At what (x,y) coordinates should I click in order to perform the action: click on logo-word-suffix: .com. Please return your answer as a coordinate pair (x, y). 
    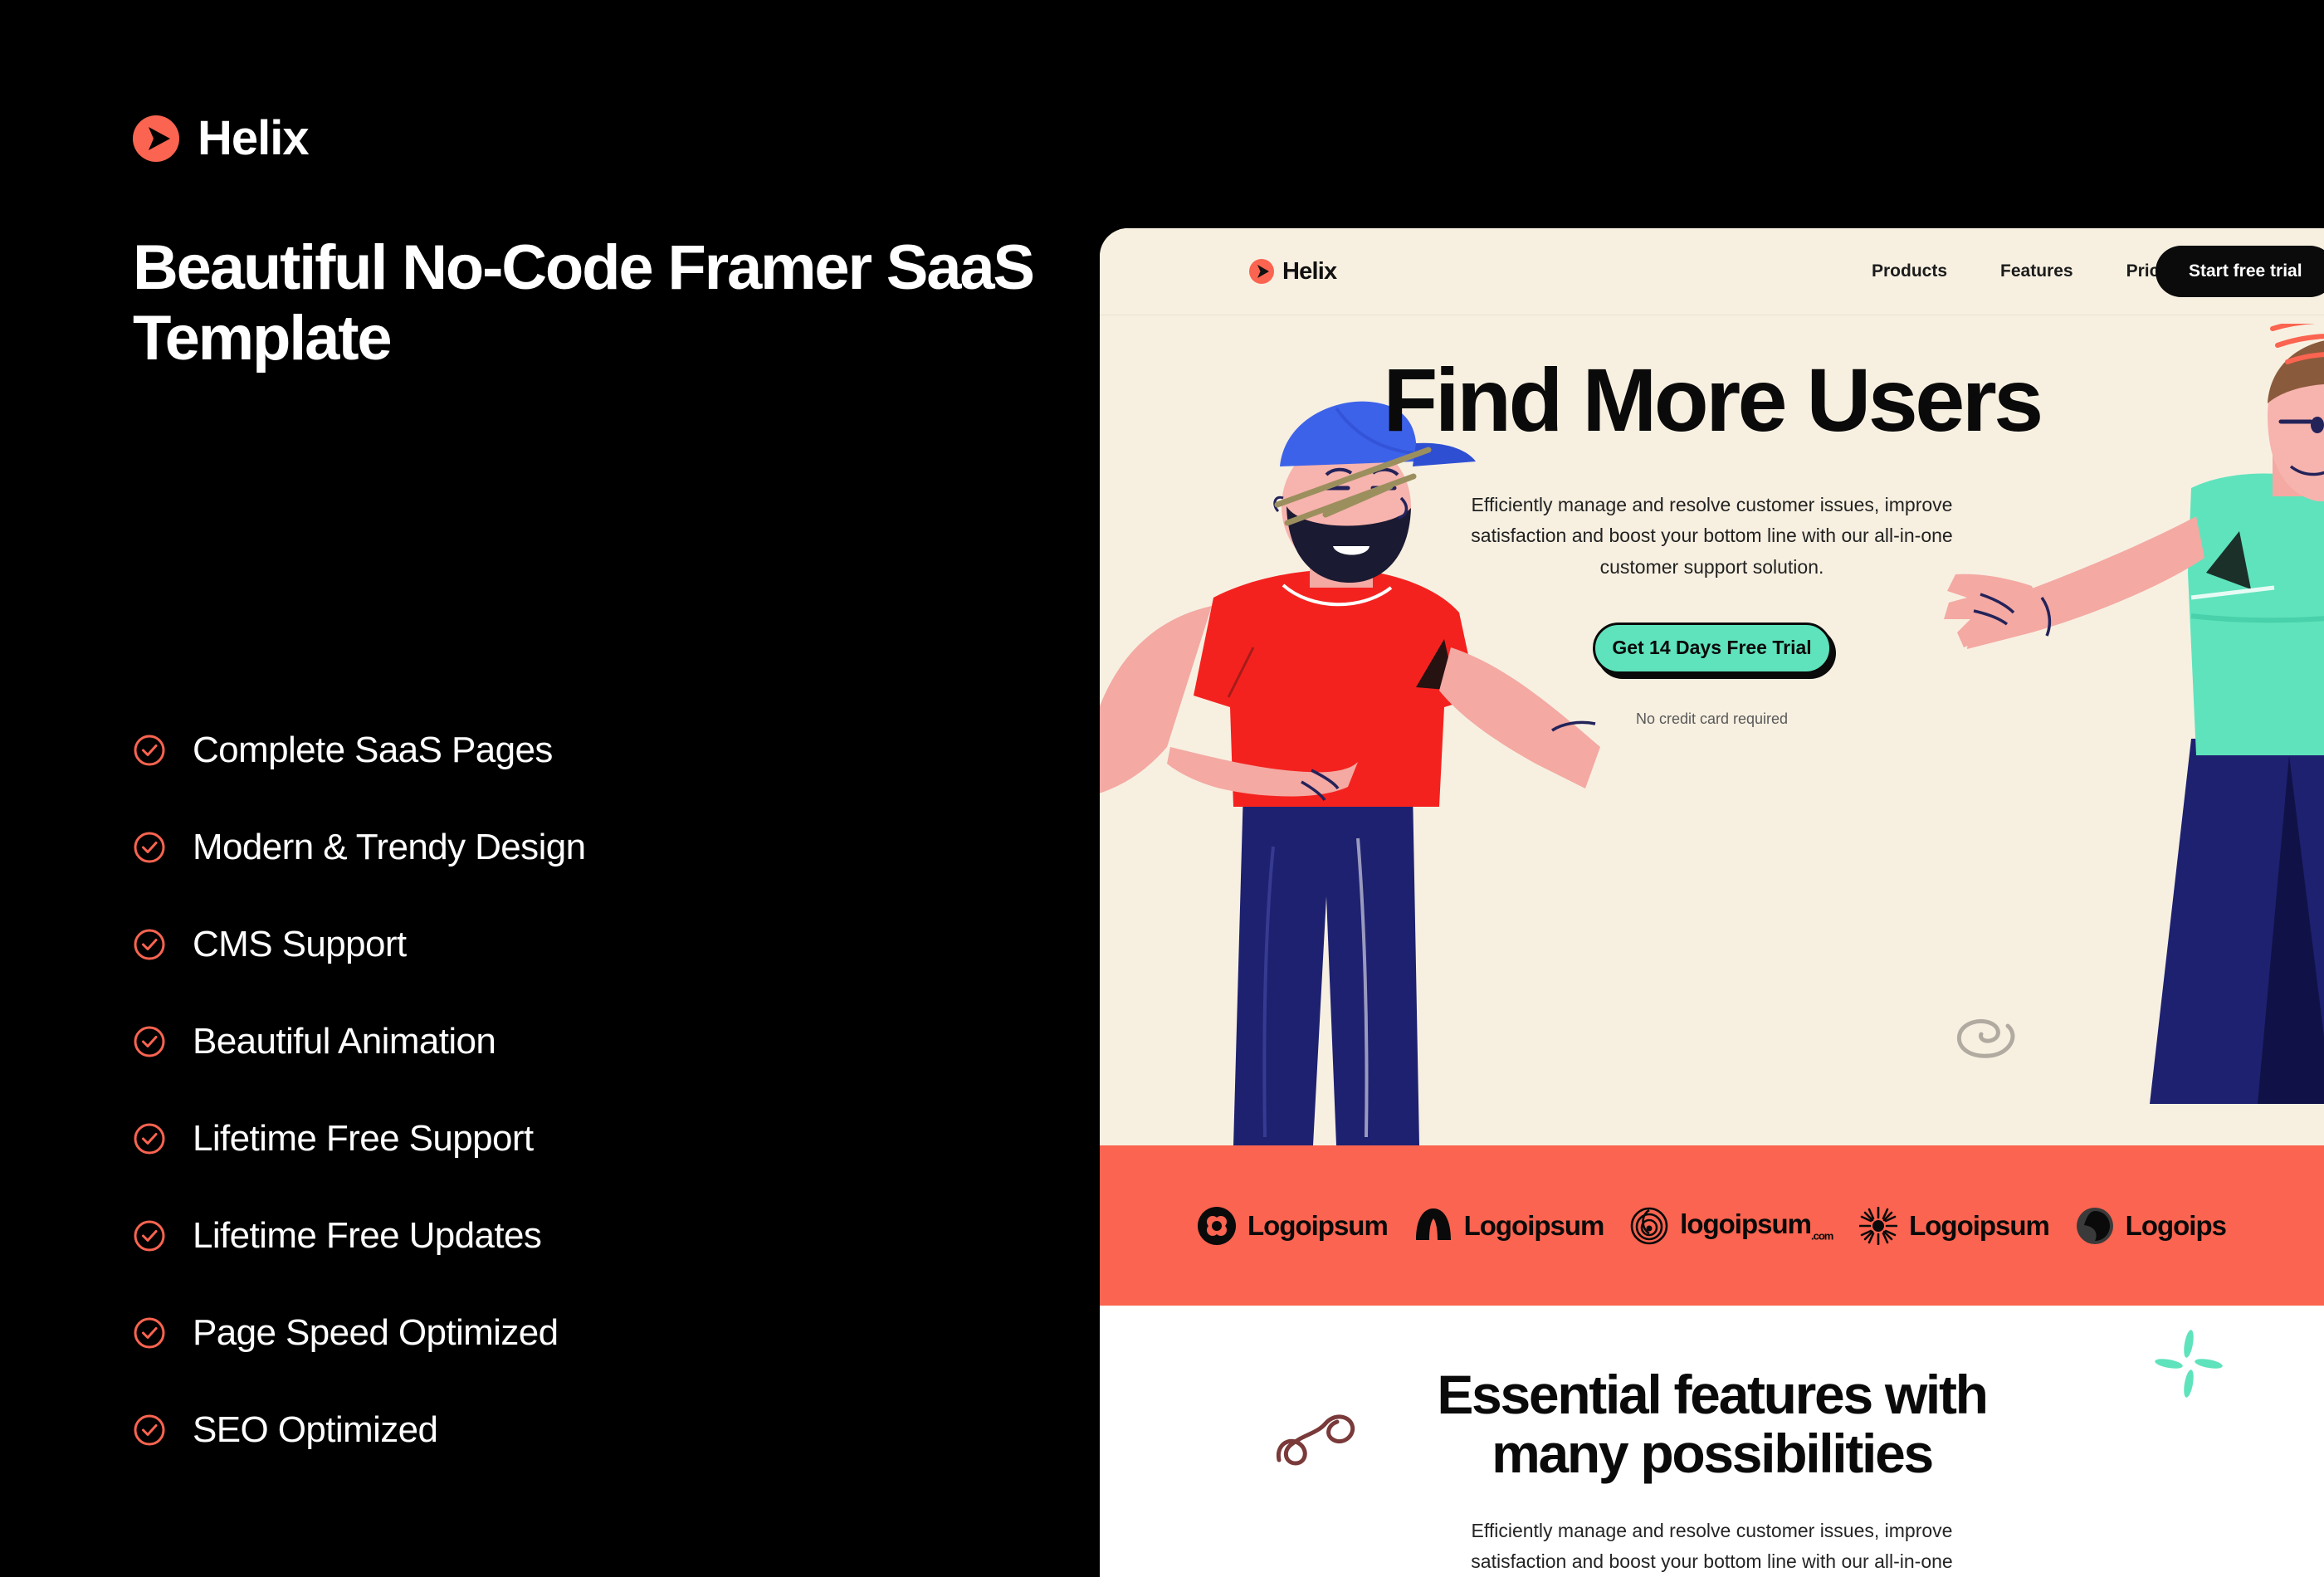
    Looking at the image, I should click on (1822, 1236).